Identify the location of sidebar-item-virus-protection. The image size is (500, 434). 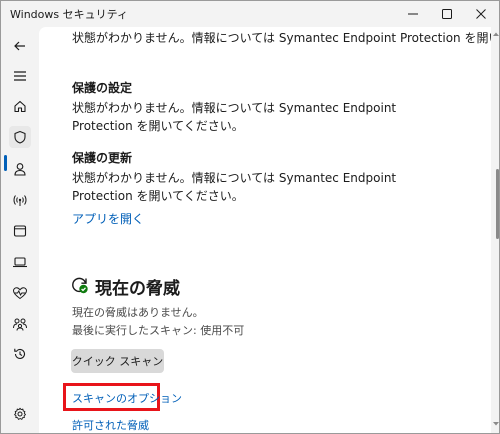
(20, 137).